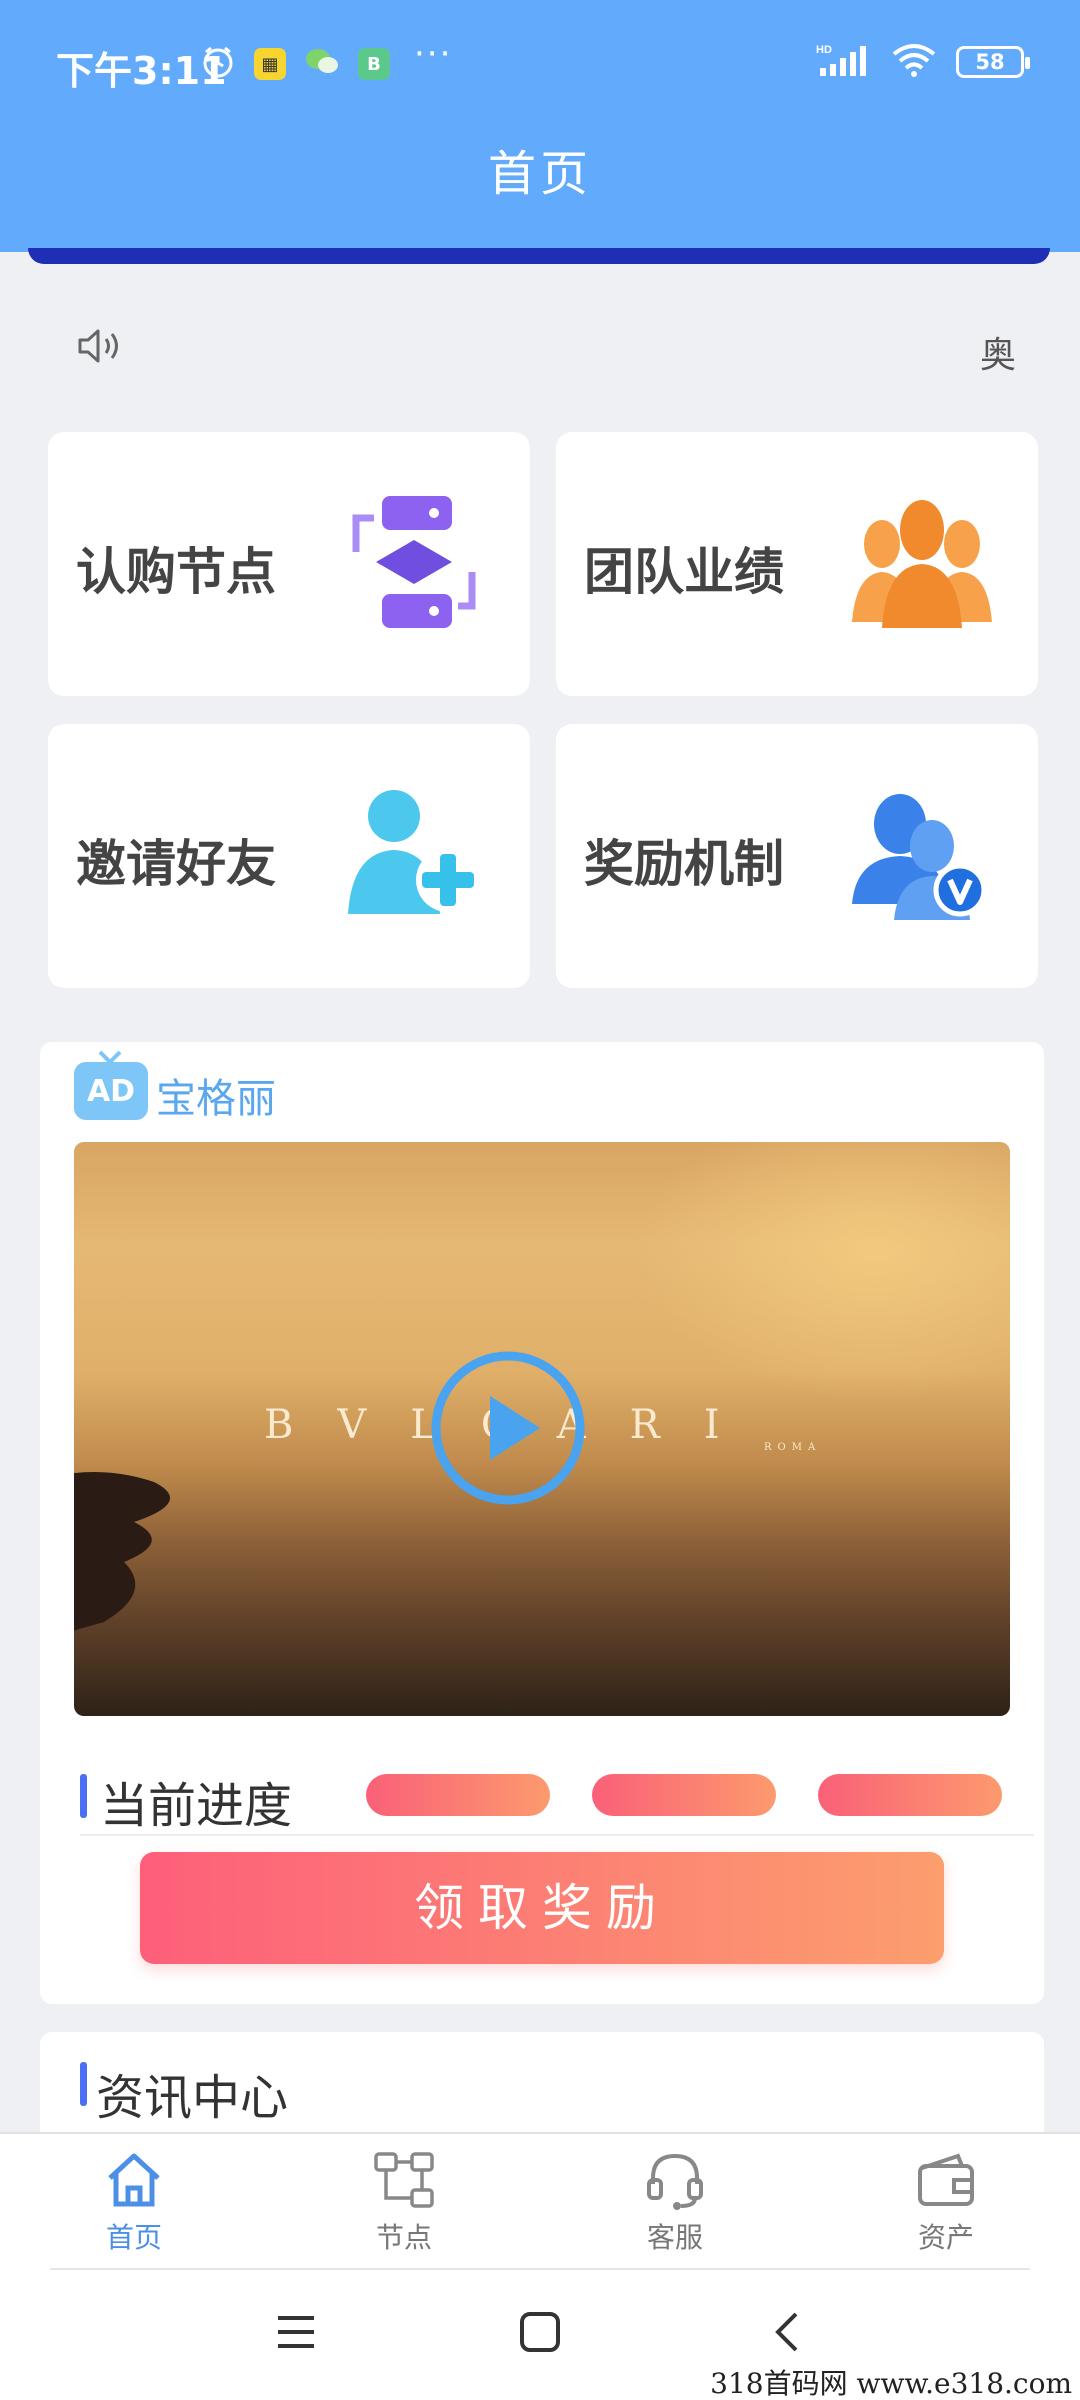 The image size is (1080, 2400). Describe the element at coordinates (322, 64) in the screenshot. I see `wechat-icon` at that location.